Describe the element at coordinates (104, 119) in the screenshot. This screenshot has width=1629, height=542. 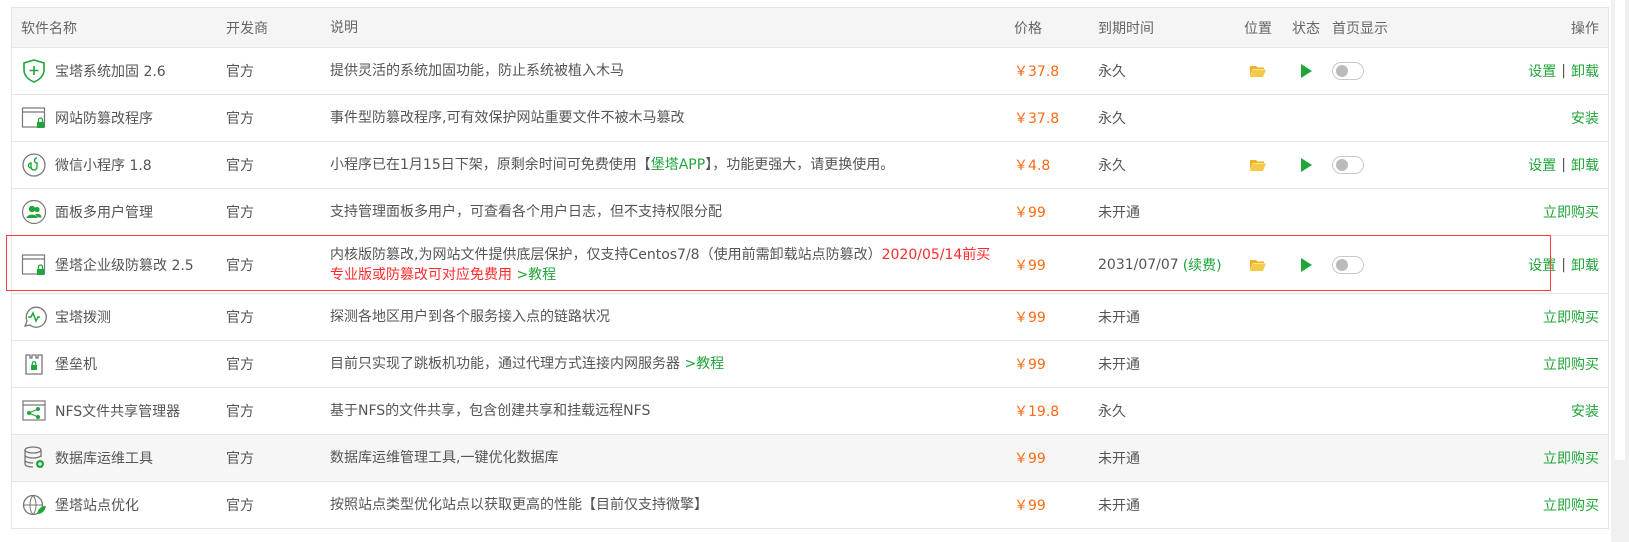
I see `plugin-name: 网站防篡改程序` at that location.